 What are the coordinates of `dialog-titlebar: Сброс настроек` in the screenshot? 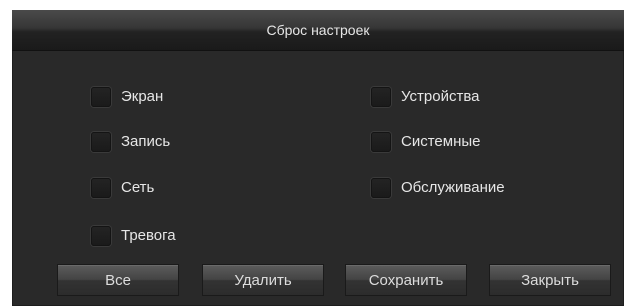 It's located at (318, 30).